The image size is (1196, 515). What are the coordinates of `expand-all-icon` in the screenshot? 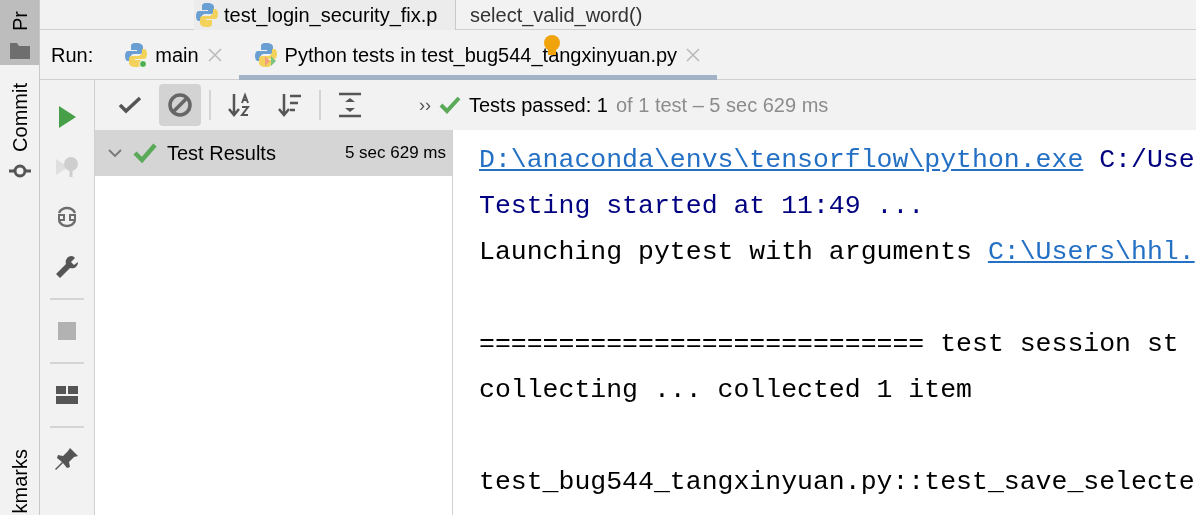 It's located at (350, 105).